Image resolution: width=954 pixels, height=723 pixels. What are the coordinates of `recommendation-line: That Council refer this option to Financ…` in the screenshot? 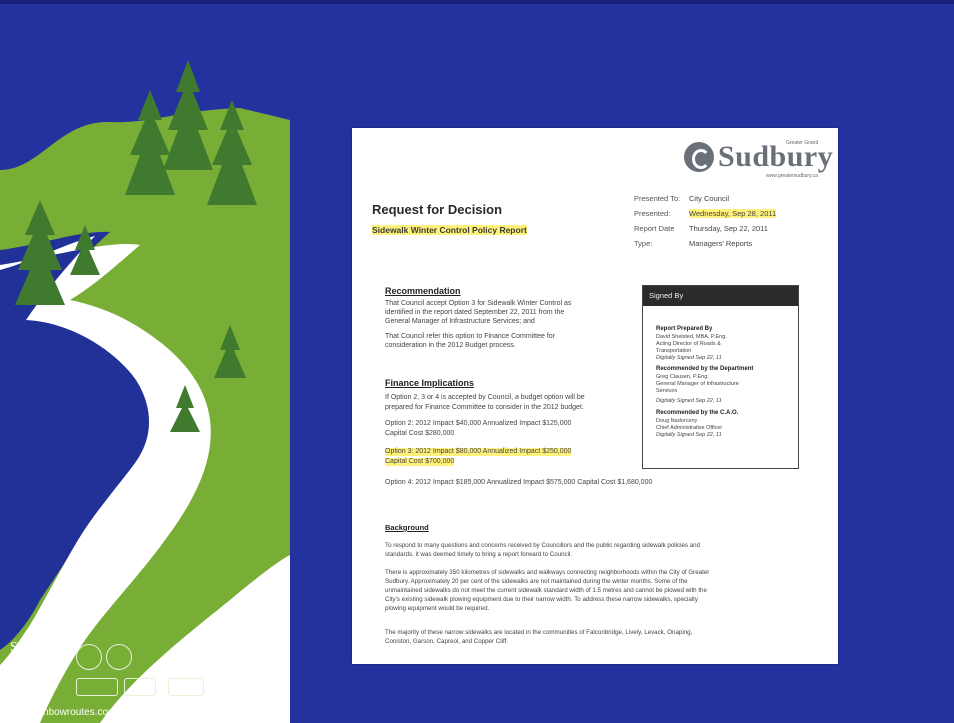 It's located at (470, 336).